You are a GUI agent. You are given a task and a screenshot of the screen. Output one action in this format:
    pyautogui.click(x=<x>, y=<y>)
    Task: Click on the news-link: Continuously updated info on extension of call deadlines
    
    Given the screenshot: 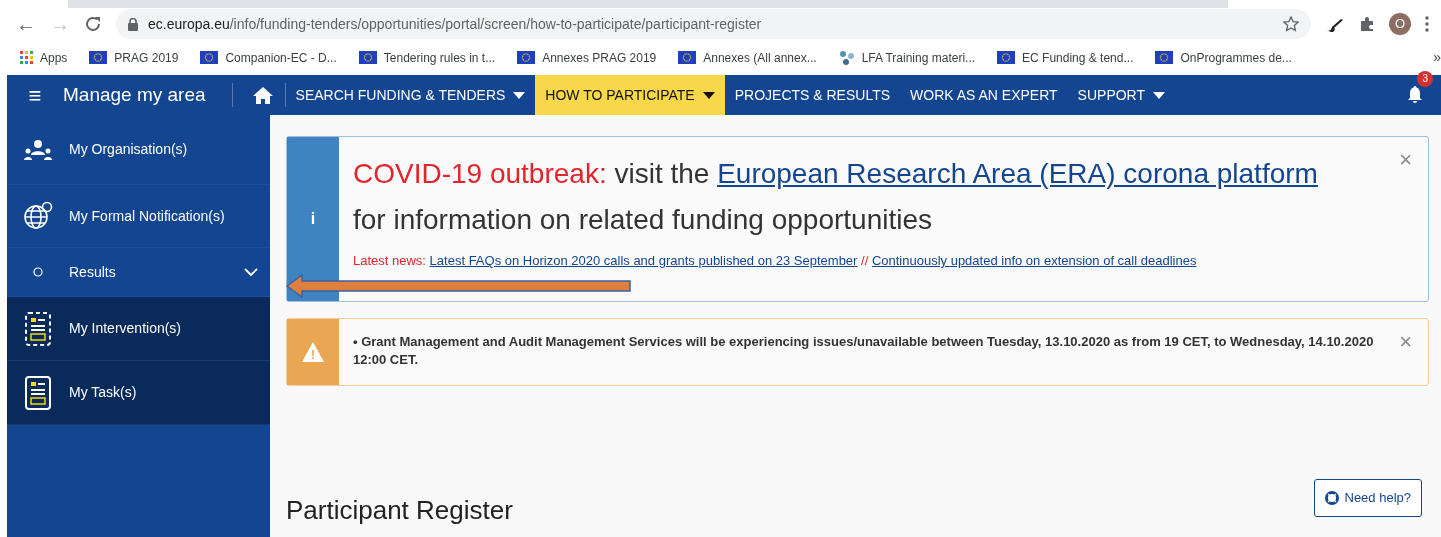 What is the action you would take?
    pyautogui.click(x=1034, y=260)
    